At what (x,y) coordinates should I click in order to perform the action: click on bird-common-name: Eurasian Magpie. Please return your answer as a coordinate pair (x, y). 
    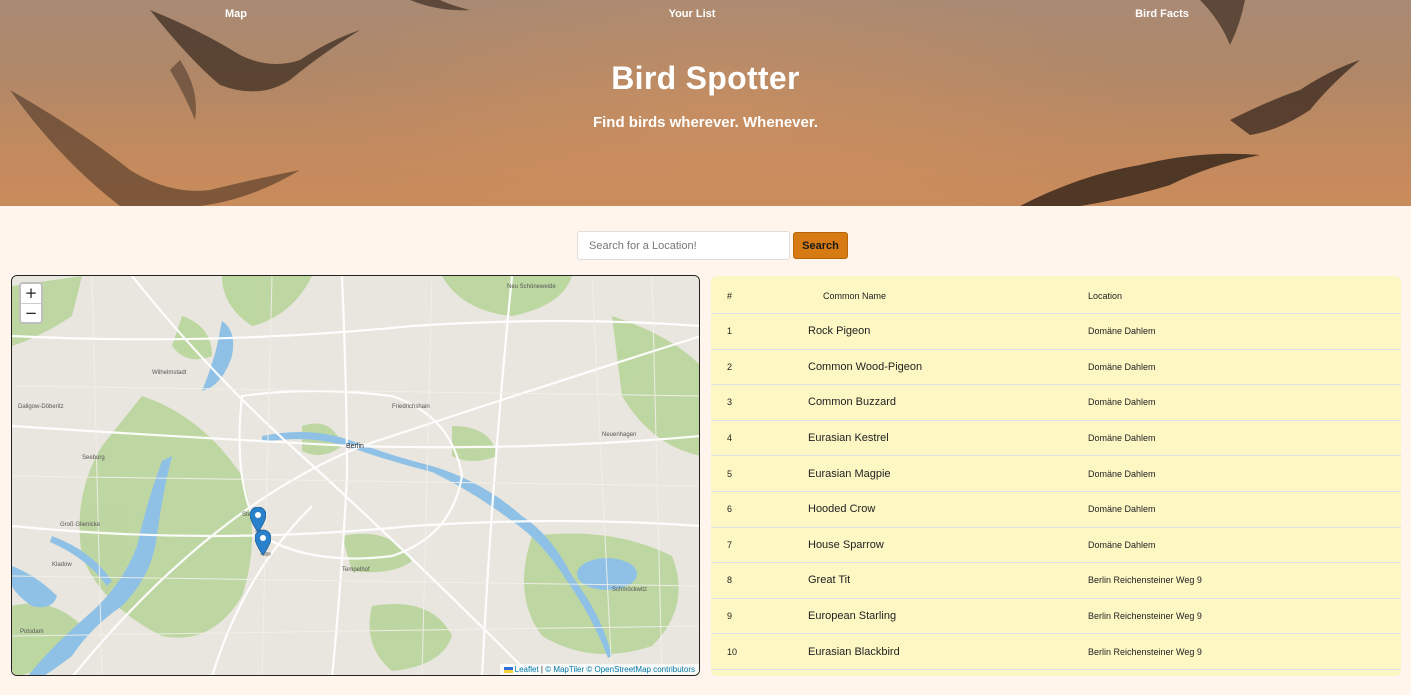
    Looking at the image, I should click on (849, 473).